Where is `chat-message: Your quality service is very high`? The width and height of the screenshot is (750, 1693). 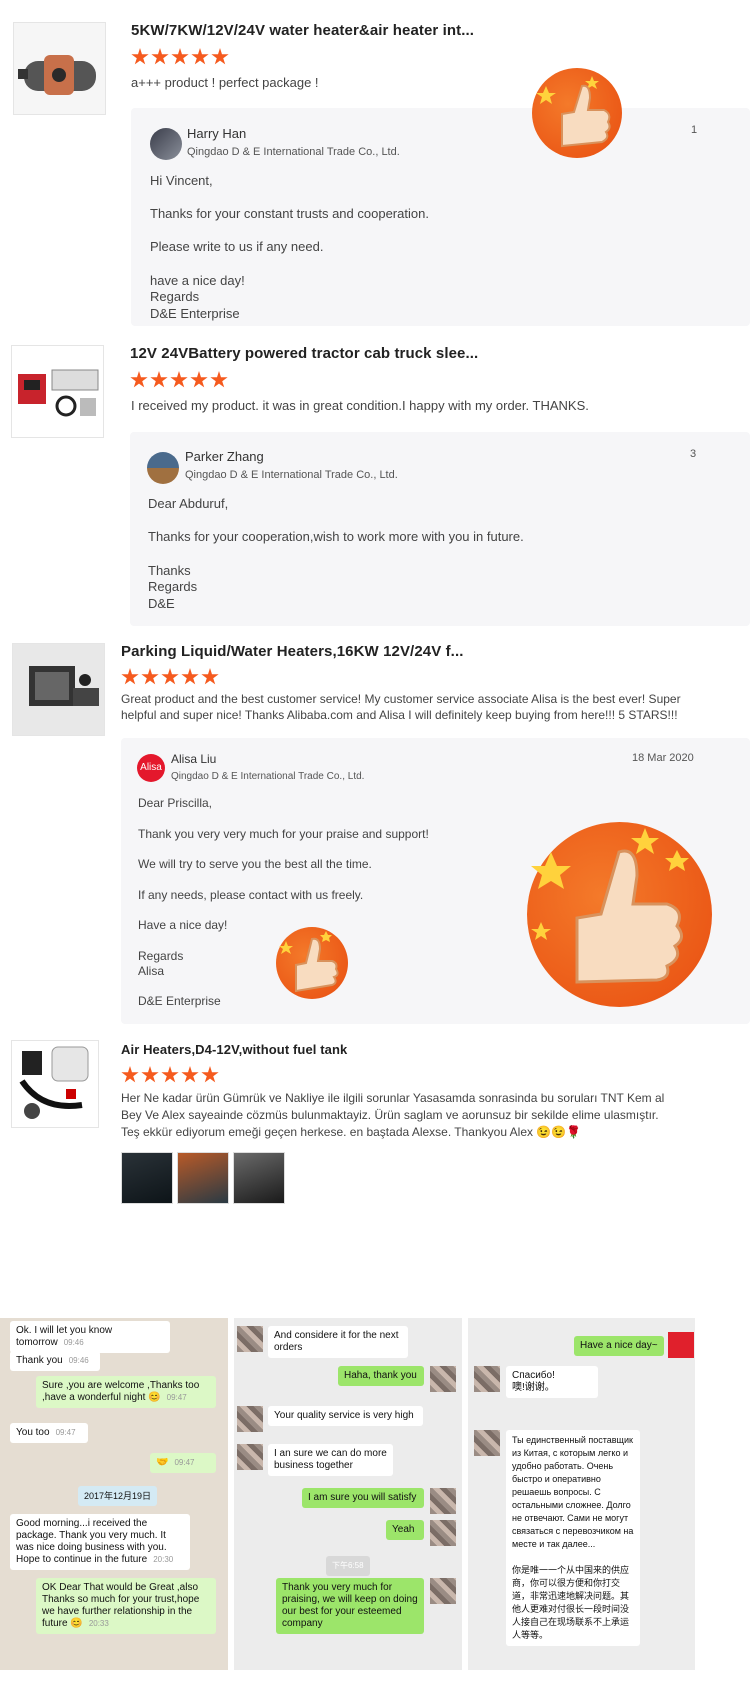 chat-message: Your quality service is very high is located at coordinates (345, 1416).